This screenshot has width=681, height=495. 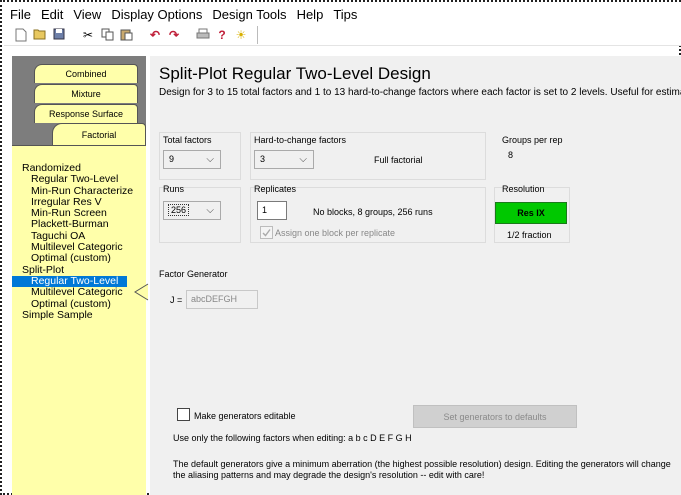 I want to click on fraction-label: 1/2 fraction, so click(x=529, y=235).